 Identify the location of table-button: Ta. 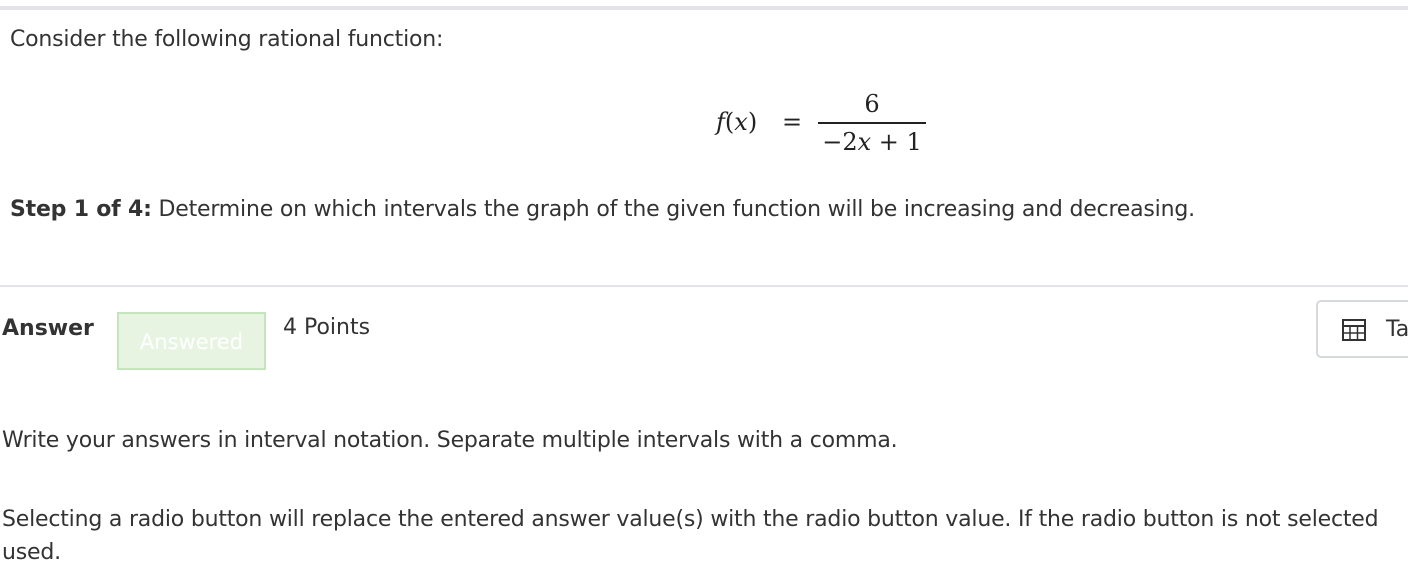
(1362, 329).